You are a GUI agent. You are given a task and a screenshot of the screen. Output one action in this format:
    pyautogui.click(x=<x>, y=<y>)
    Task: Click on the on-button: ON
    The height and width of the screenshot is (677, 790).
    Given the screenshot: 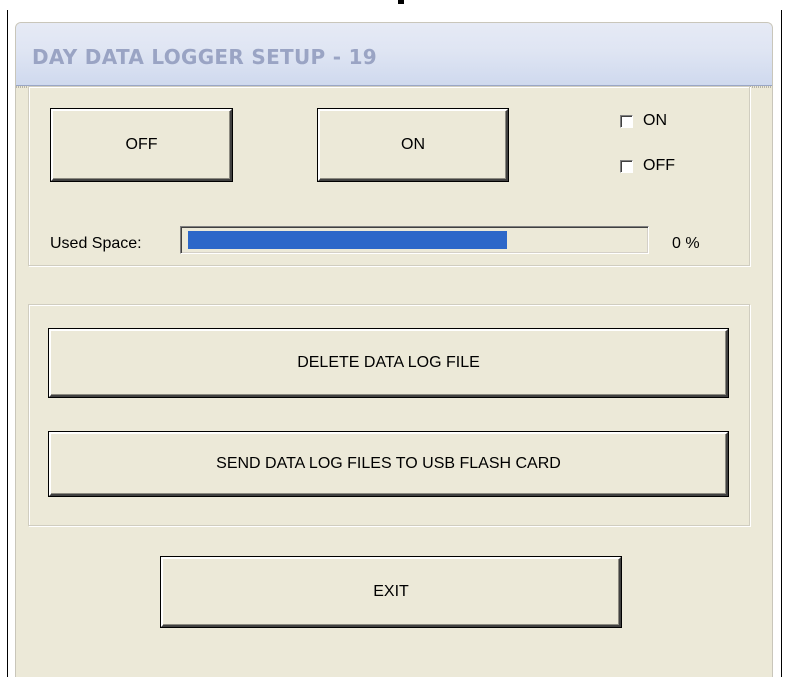 What is the action you would take?
    pyautogui.click(x=413, y=145)
    